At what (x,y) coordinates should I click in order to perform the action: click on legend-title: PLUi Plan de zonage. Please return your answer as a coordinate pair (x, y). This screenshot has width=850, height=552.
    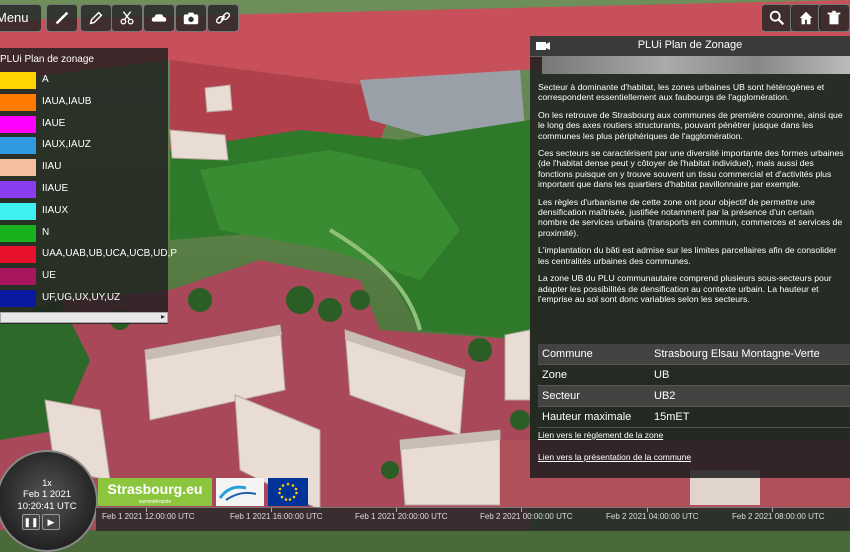
    Looking at the image, I should click on (47, 59).